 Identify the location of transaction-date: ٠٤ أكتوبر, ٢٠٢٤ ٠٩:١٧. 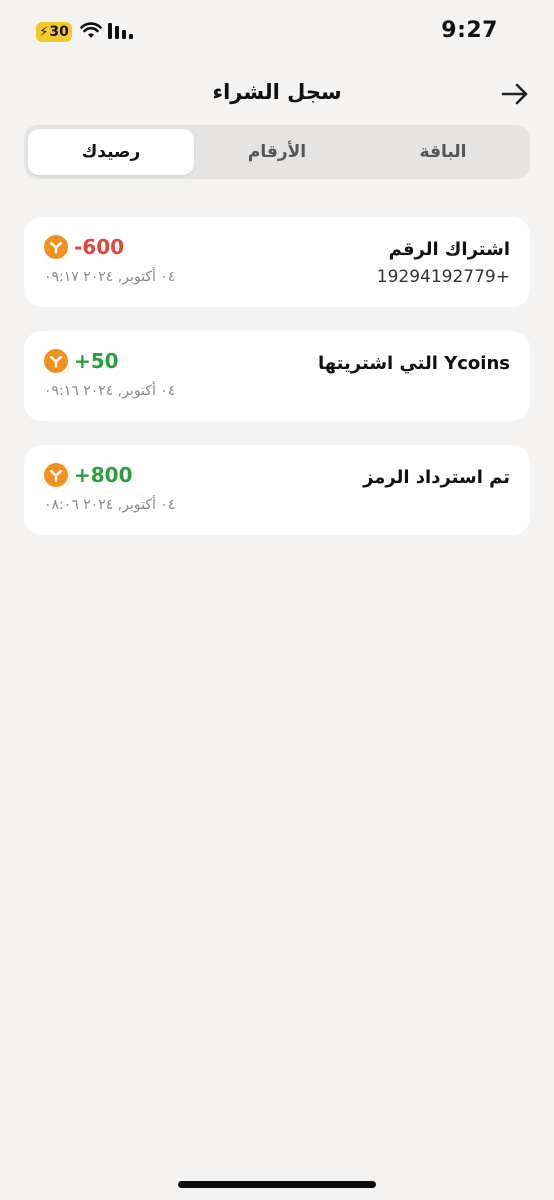
(110, 277).